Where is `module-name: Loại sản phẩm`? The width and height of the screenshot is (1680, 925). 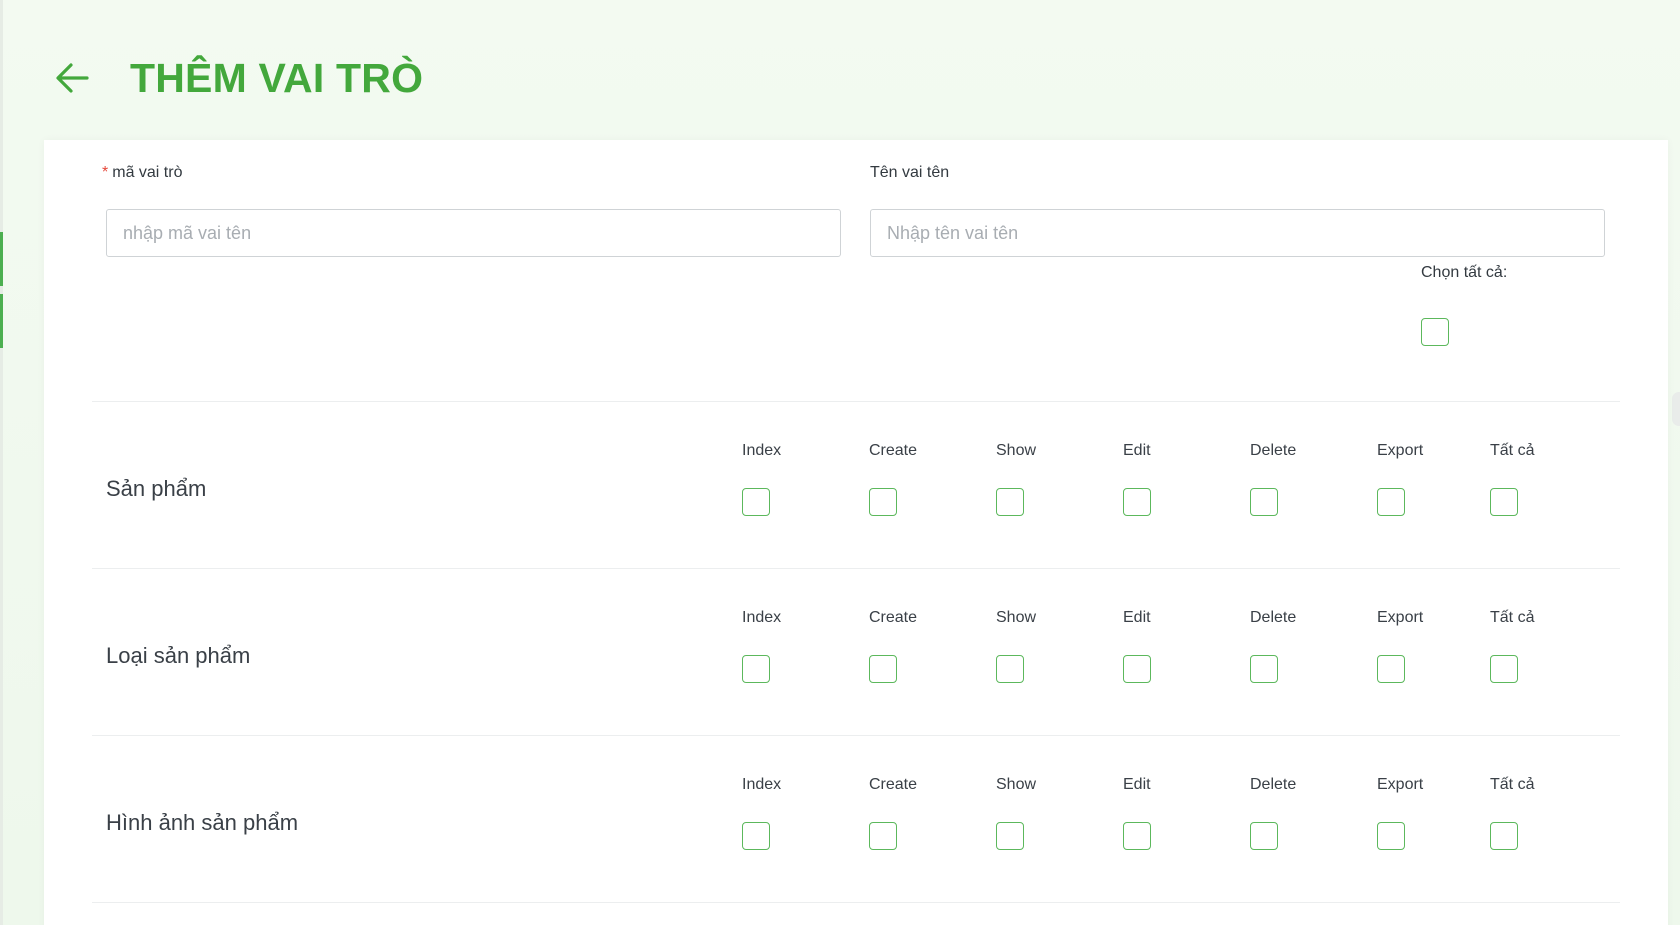 module-name: Loại sản phẩm is located at coordinates (178, 655).